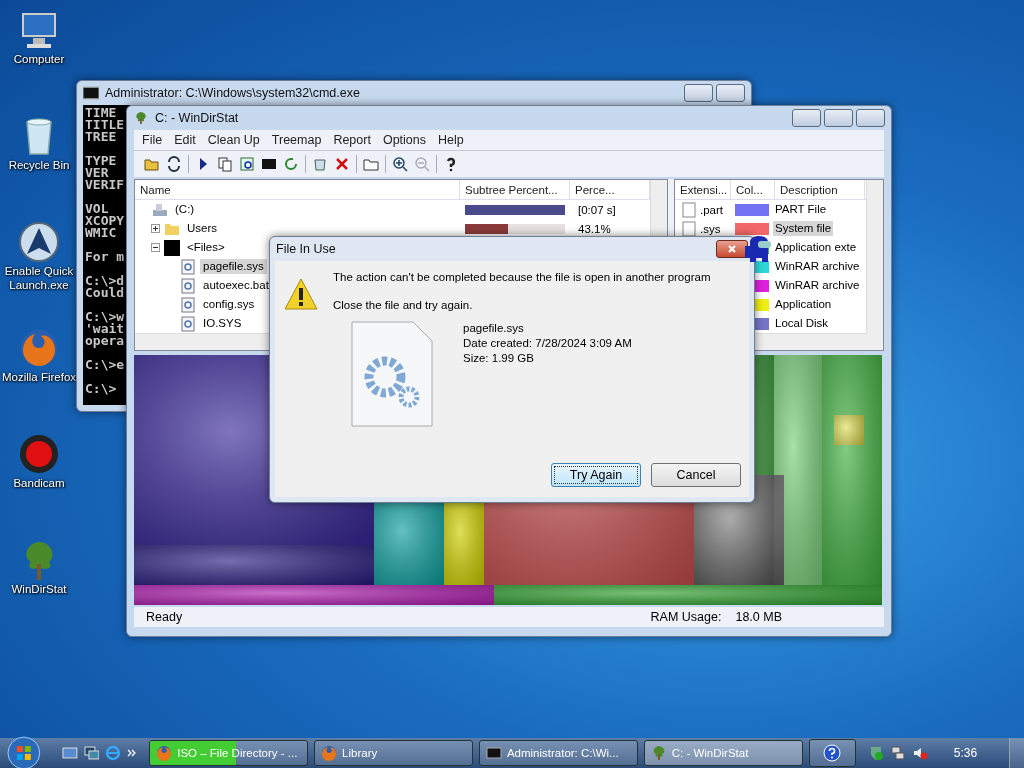 This screenshot has width=1024, height=768. Describe the element at coordinates (164, 617) in the screenshot. I see `status-text: Ready` at that location.